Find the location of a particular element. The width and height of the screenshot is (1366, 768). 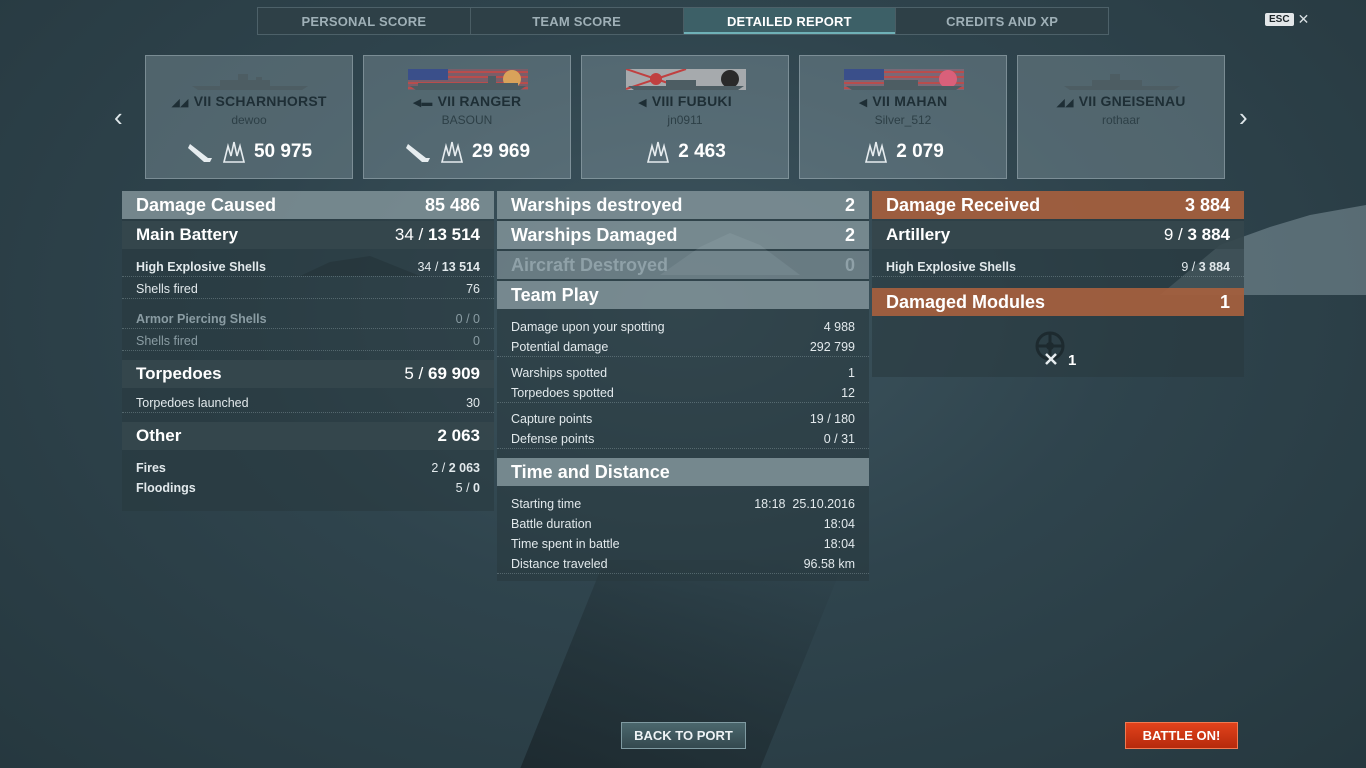

he-shells-received-row: High Explosive Shells 9 / 3 884 is located at coordinates (1058, 267).